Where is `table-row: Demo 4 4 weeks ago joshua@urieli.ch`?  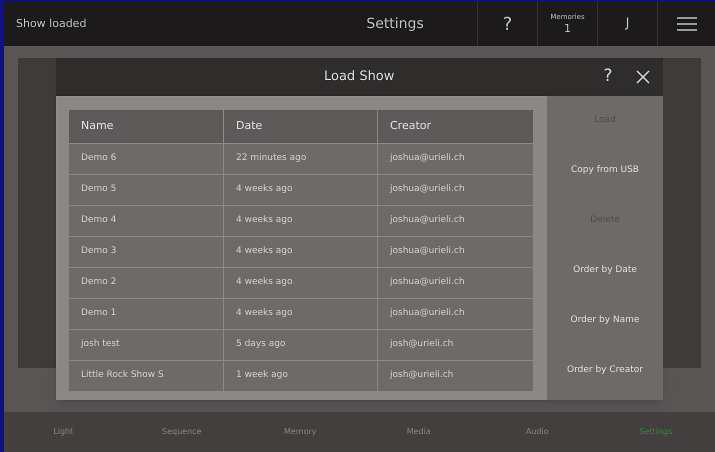
table-row: Demo 4 4 weeks ago joshua@urieli.ch is located at coordinates (301, 220).